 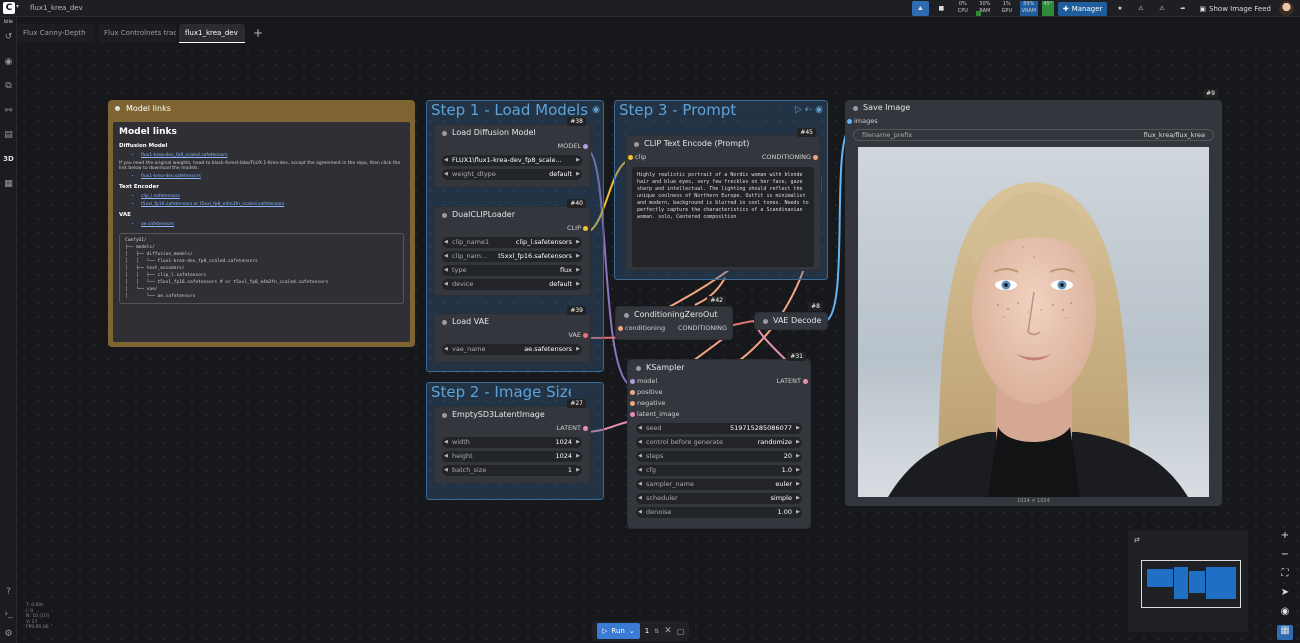 I want to click on minimap-viewport, so click(x=1191, y=584).